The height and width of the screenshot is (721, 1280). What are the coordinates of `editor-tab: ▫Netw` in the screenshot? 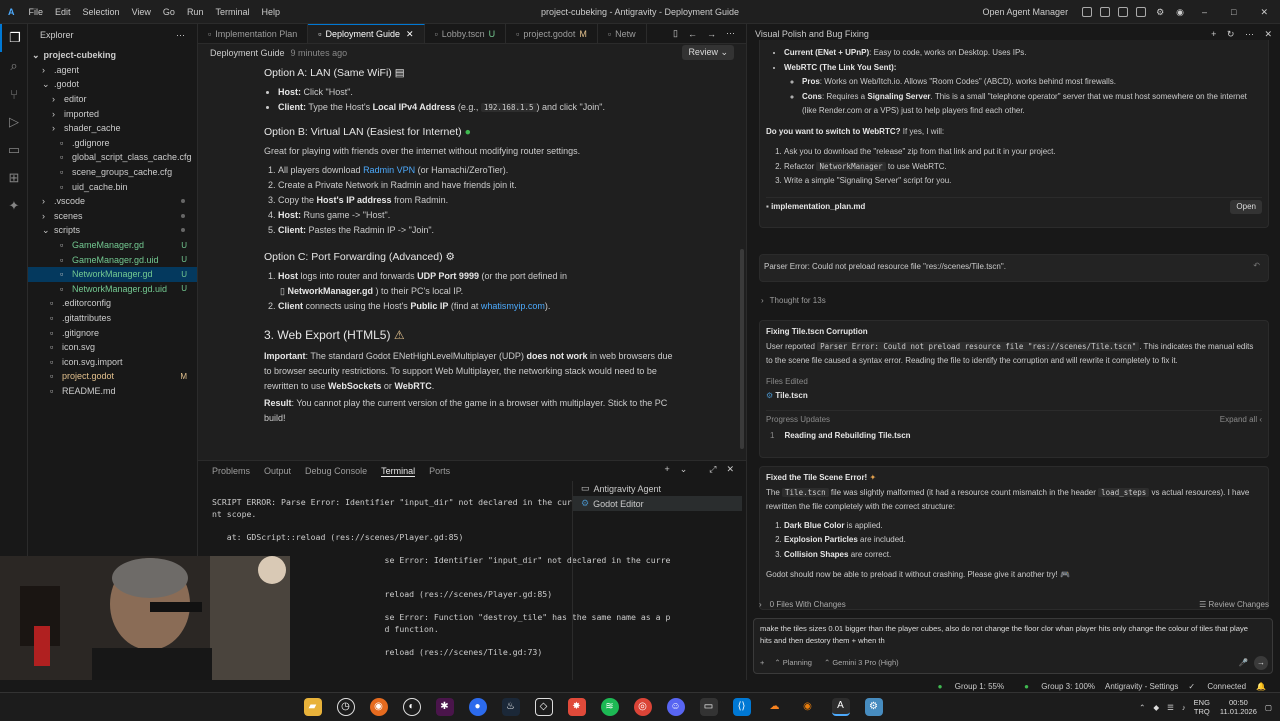 It's located at (622, 33).